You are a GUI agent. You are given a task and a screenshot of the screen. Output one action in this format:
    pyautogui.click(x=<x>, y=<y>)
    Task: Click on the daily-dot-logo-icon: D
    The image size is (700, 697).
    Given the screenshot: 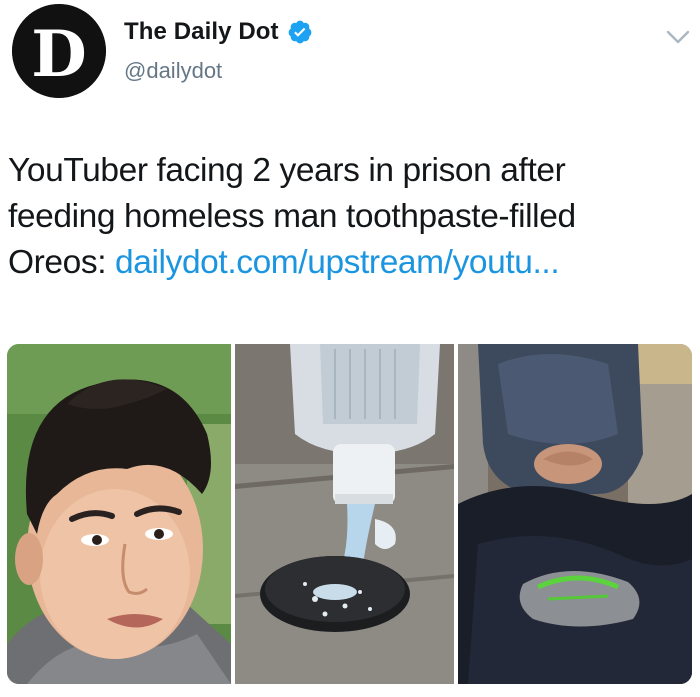 What is the action you would take?
    pyautogui.click(x=59, y=51)
    